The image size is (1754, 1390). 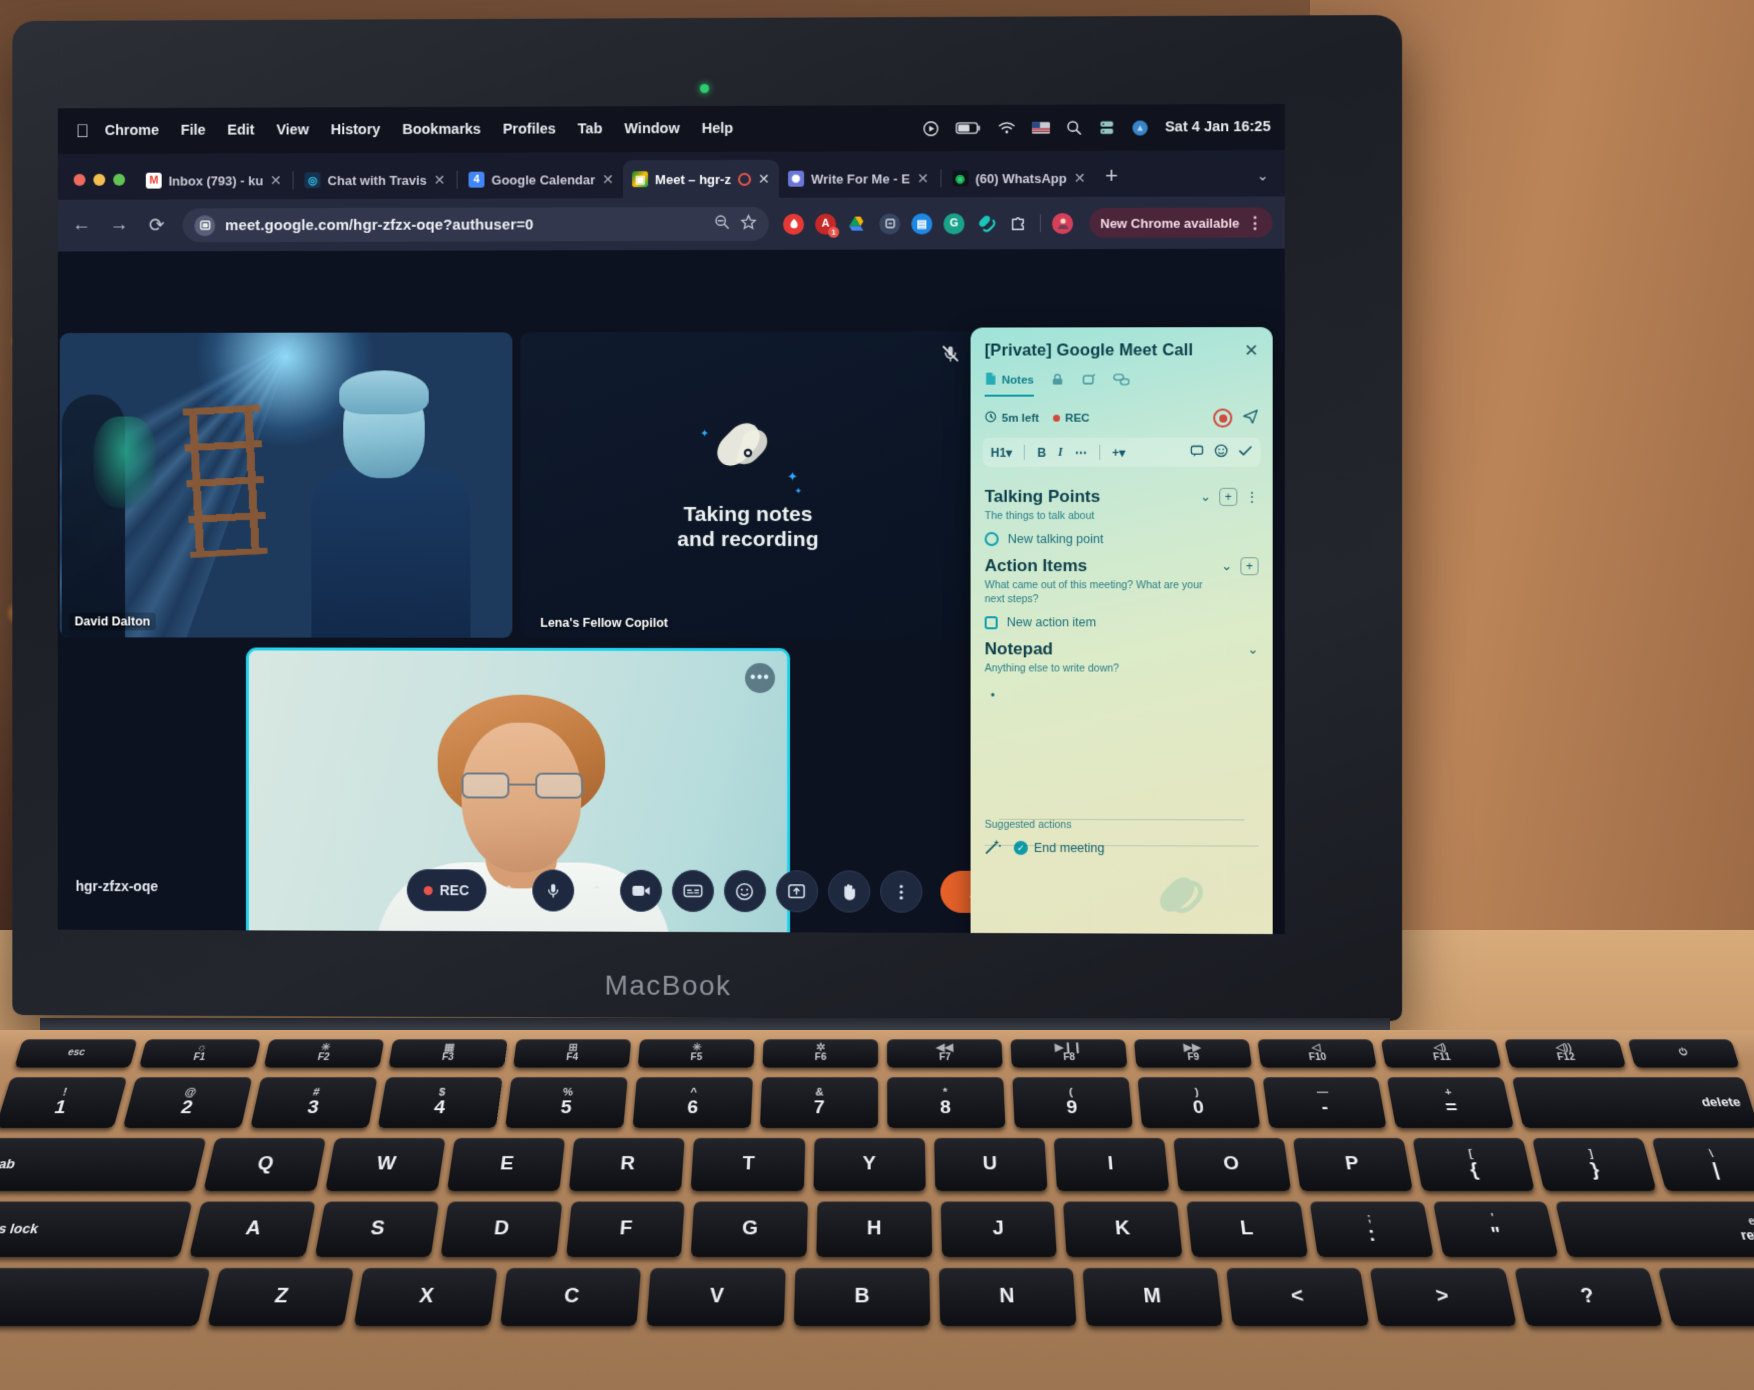 I want to click on key-c: C, so click(x=571, y=1297).